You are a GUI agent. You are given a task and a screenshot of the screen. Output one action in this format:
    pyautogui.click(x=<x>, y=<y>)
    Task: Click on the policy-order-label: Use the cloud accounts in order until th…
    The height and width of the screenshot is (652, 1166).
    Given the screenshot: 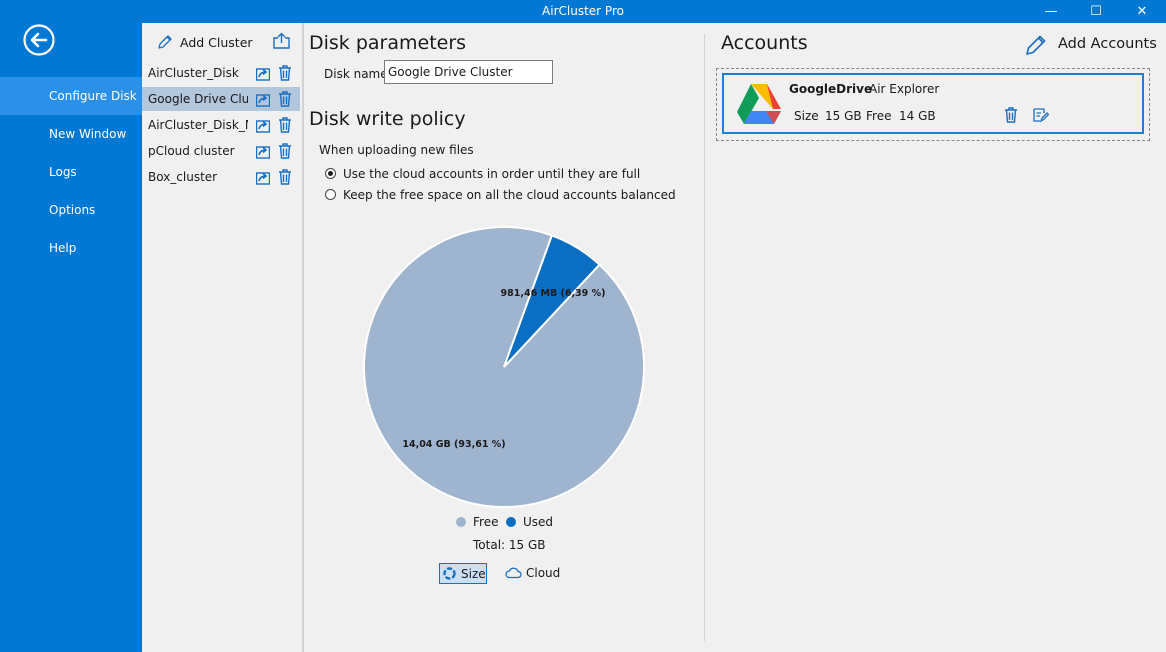 What is the action you would take?
    pyautogui.click(x=491, y=174)
    